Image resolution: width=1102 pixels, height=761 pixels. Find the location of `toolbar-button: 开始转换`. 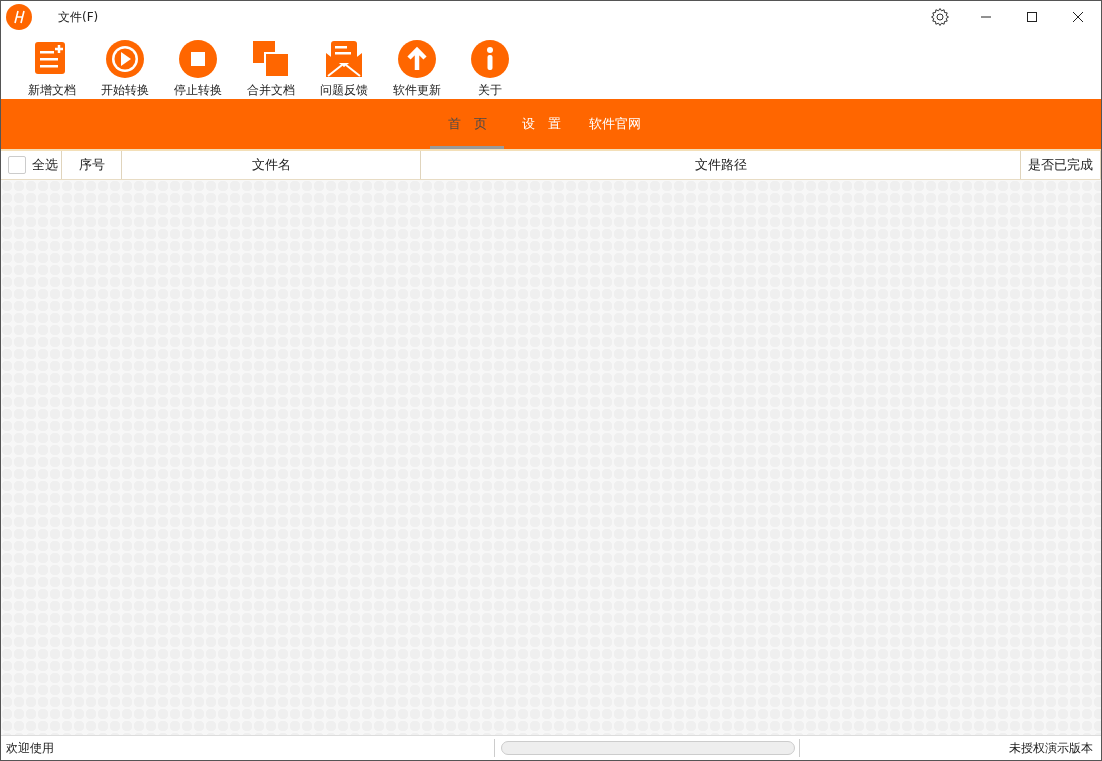

toolbar-button: 开始转换 is located at coordinates (124, 66).